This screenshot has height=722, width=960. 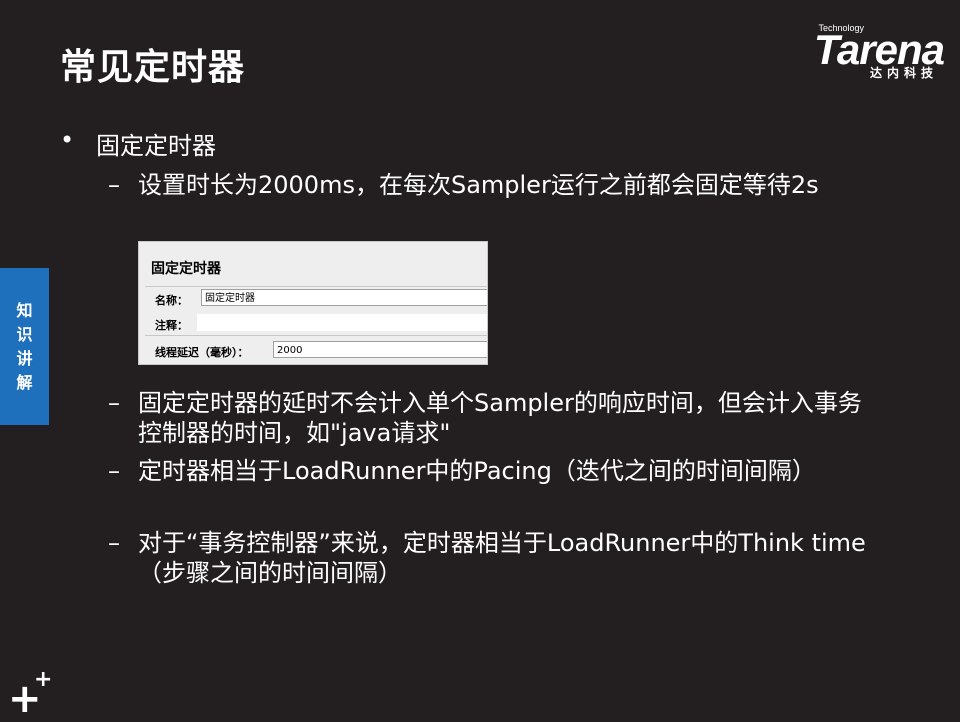 I want to click on name-row: 名称： 固定定时器, so click(x=319, y=299).